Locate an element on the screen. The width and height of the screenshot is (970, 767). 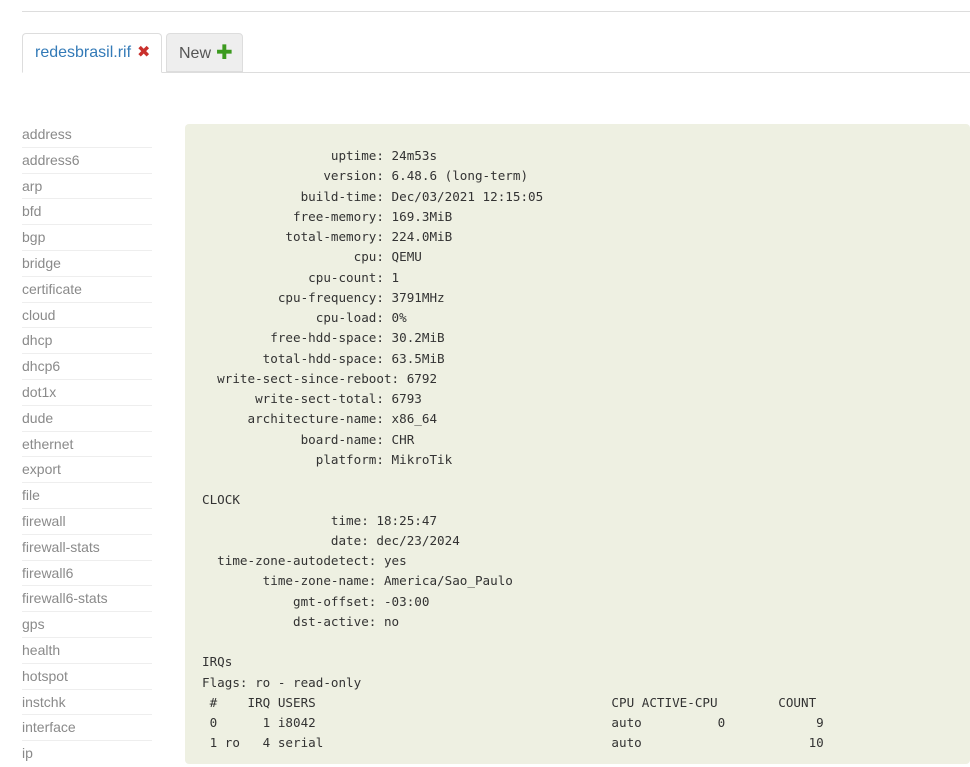
tab-redesbrasil: redesbrasil.rif ✖ is located at coordinates (92, 53).